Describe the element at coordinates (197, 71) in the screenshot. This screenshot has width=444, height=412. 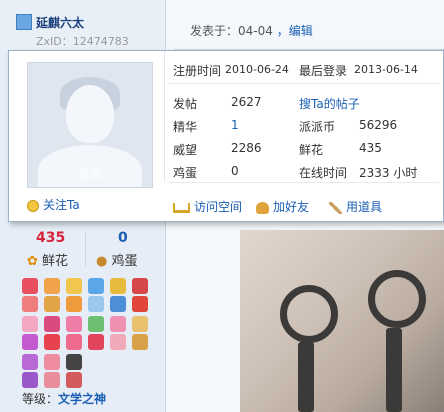
I see `register-label: 注册时间` at that location.